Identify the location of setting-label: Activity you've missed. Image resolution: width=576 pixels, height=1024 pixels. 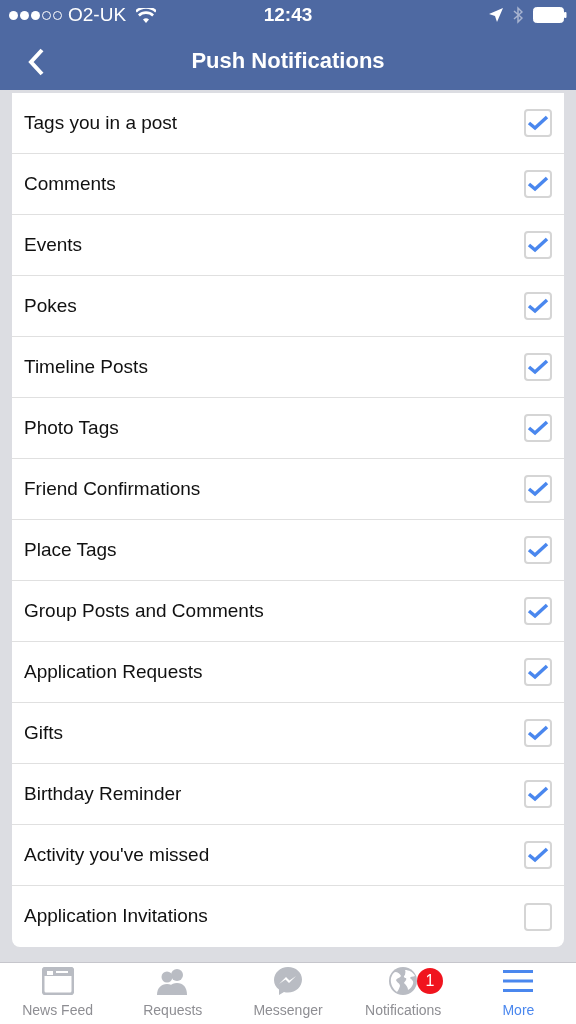
(117, 854).